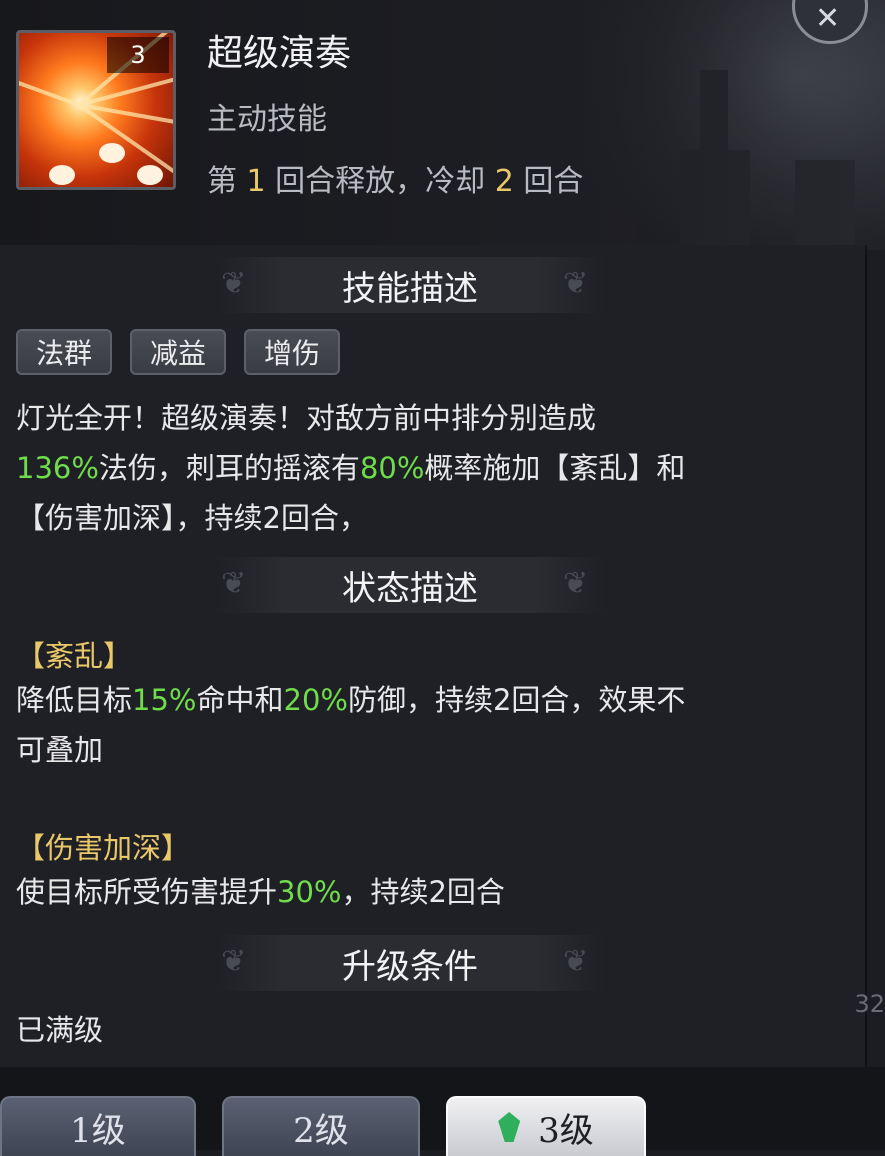 This screenshot has height=1156, width=885. I want to click on tab-level-2: 2级, so click(321, 1126).